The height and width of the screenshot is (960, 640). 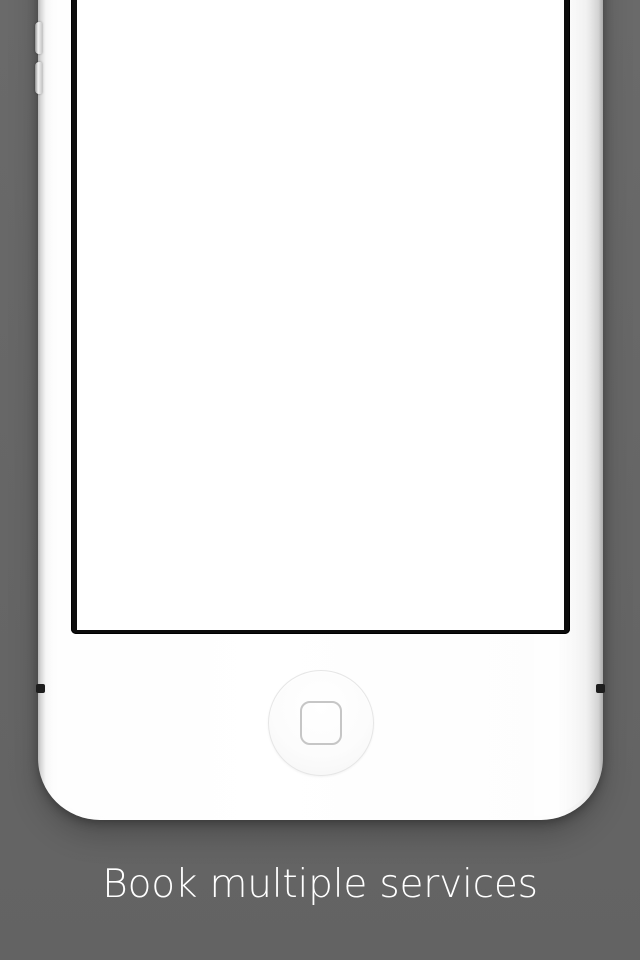 I want to click on antenna-break-right, so click(x=600, y=688).